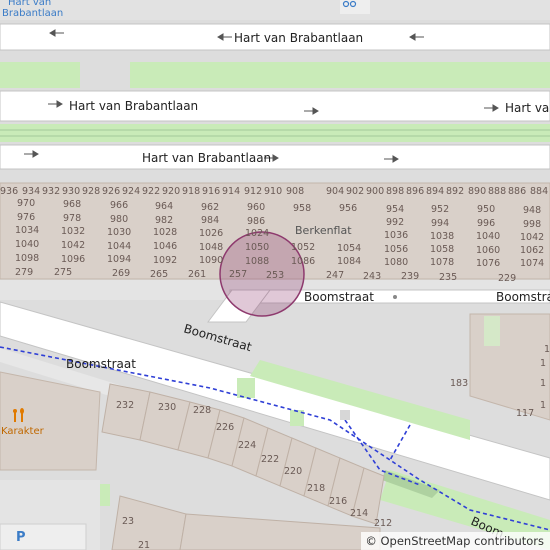  What do you see at coordinates (73, 231) in the screenshot?
I see `svg-text: 1032` at bounding box center [73, 231].